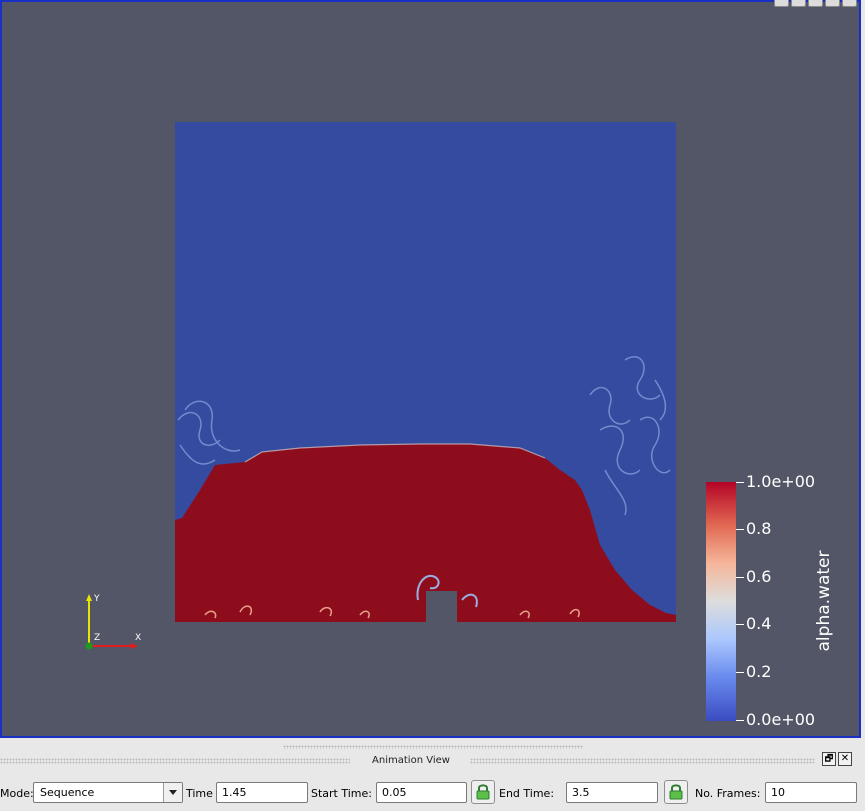 The image size is (865, 811). Describe the element at coordinates (411, 760) in the screenshot. I see `panel-title: Animation View` at that location.